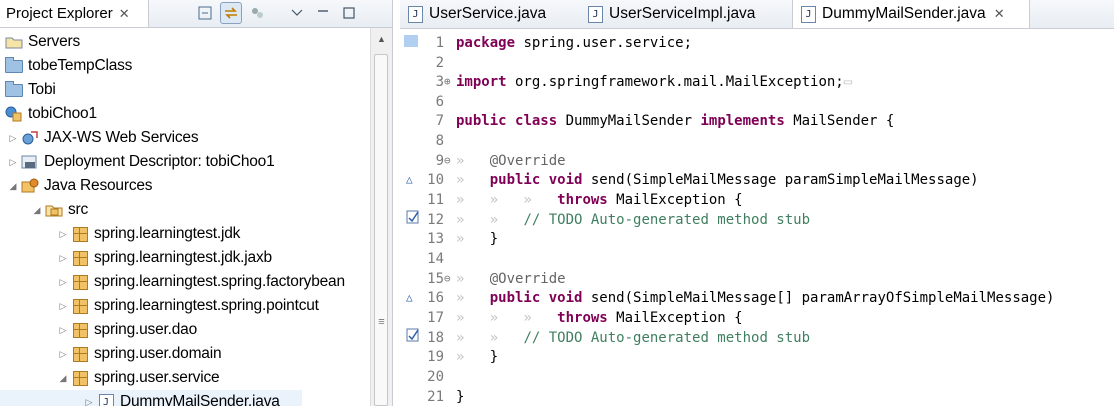  Describe the element at coordinates (435, 318) in the screenshot. I see `line-number: 17` at that location.